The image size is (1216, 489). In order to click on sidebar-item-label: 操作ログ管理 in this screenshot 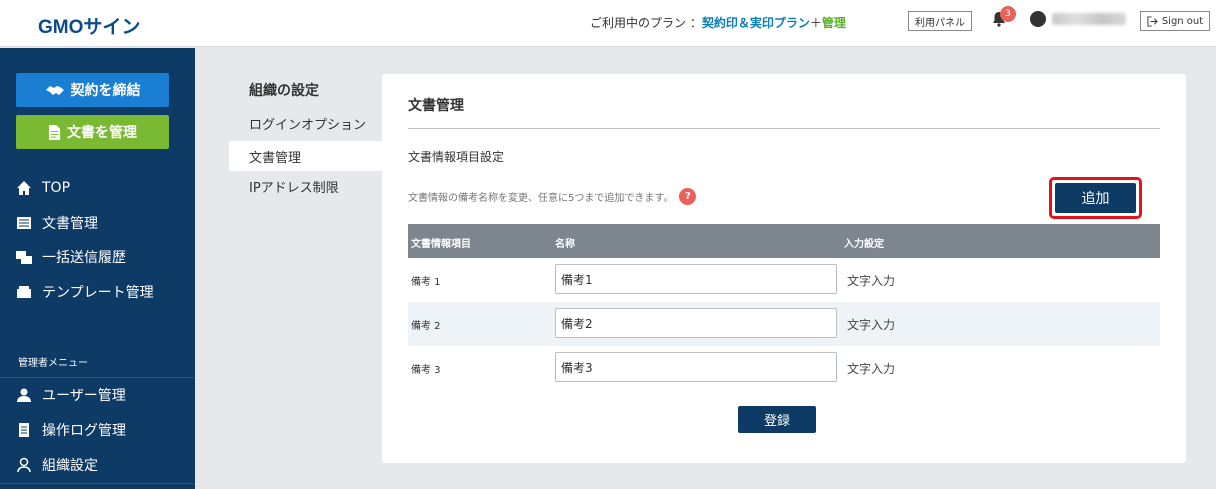, I will do `click(84, 431)`.